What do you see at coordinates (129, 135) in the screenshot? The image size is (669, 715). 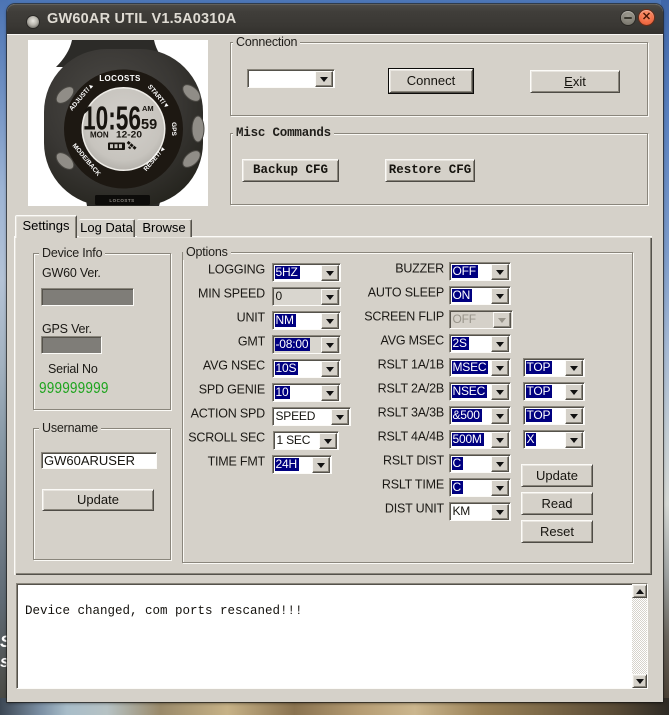 I see `svg-text: 12-20` at bounding box center [129, 135].